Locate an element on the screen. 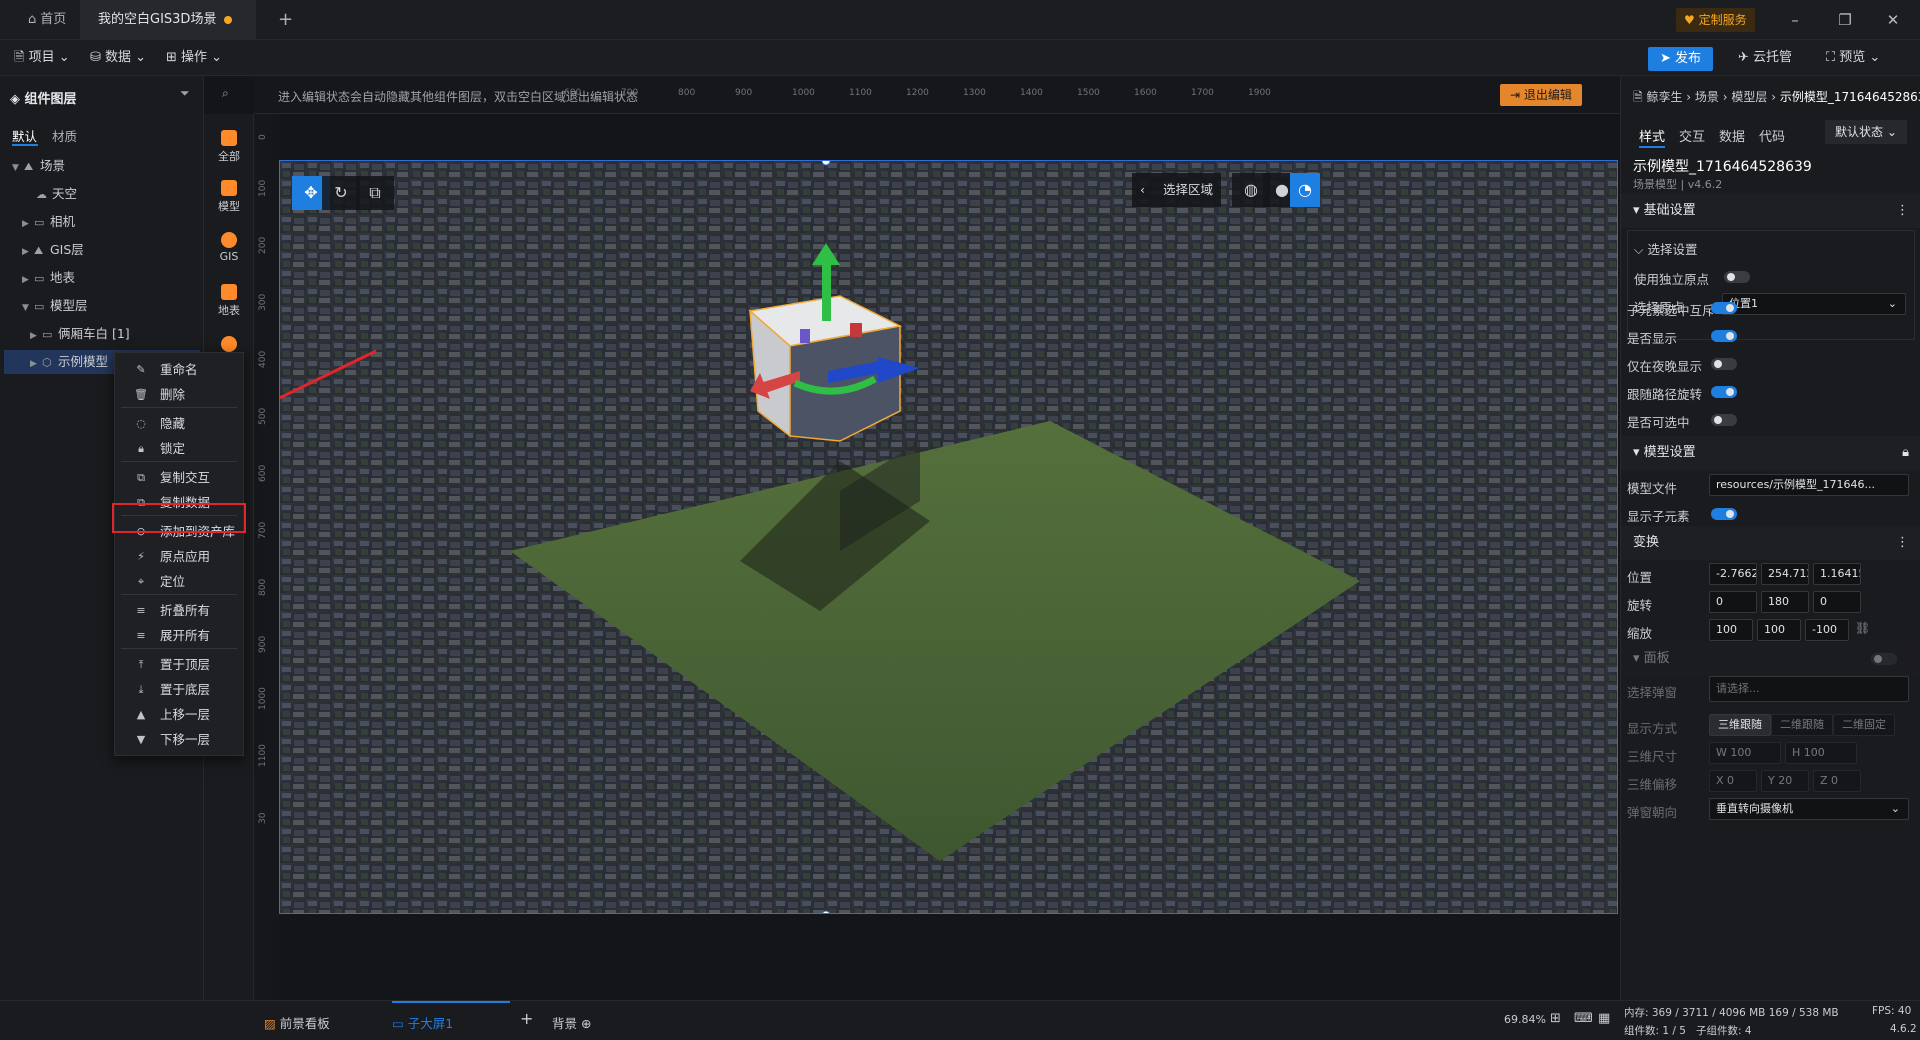 The height and width of the screenshot is (1040, 1920). panel-section-header: ▾ 面板 is located at coordinates (1770, 659).